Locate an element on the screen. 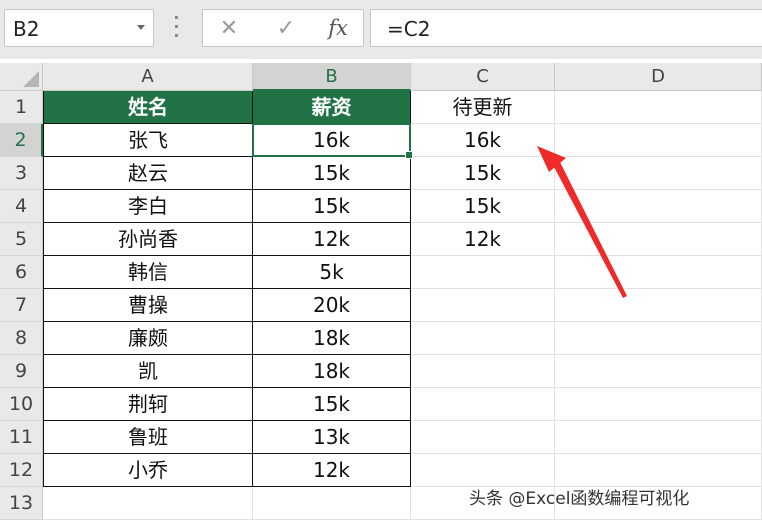  arrow-shaft is located at coordinates (590, 230).